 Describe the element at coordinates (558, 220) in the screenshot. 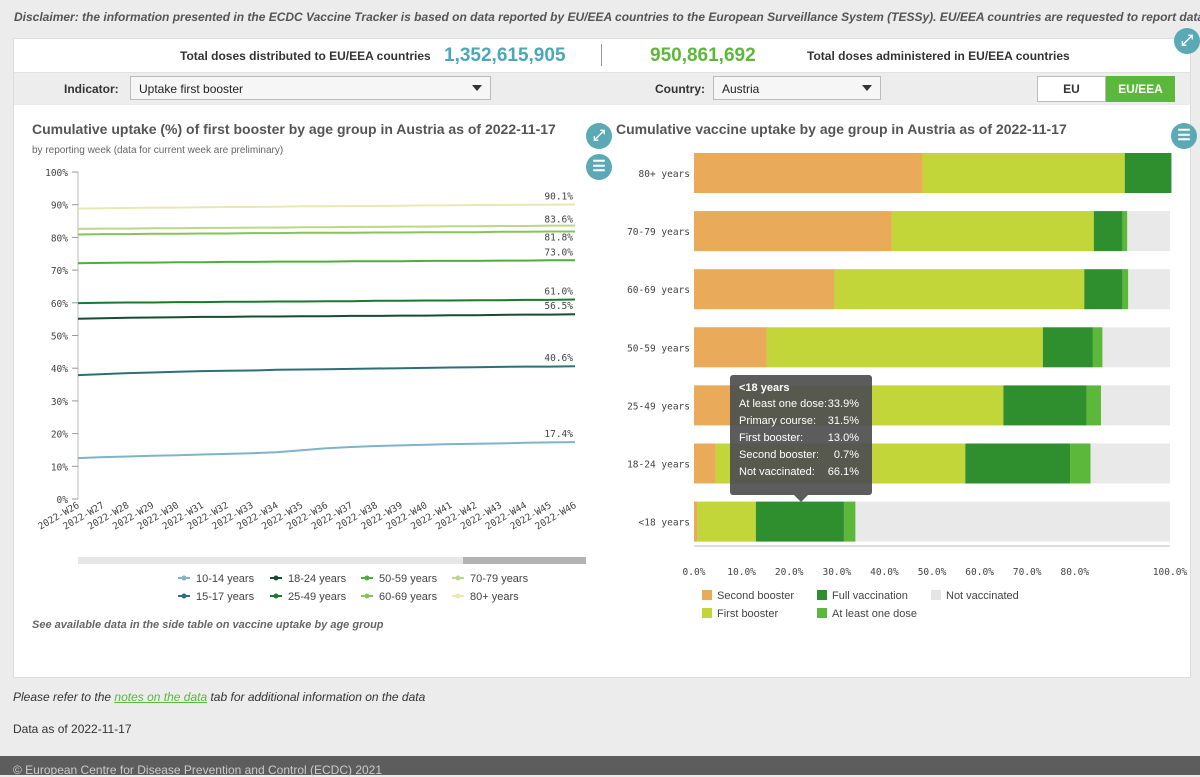

I see `end-label: 83.6%` at that location.